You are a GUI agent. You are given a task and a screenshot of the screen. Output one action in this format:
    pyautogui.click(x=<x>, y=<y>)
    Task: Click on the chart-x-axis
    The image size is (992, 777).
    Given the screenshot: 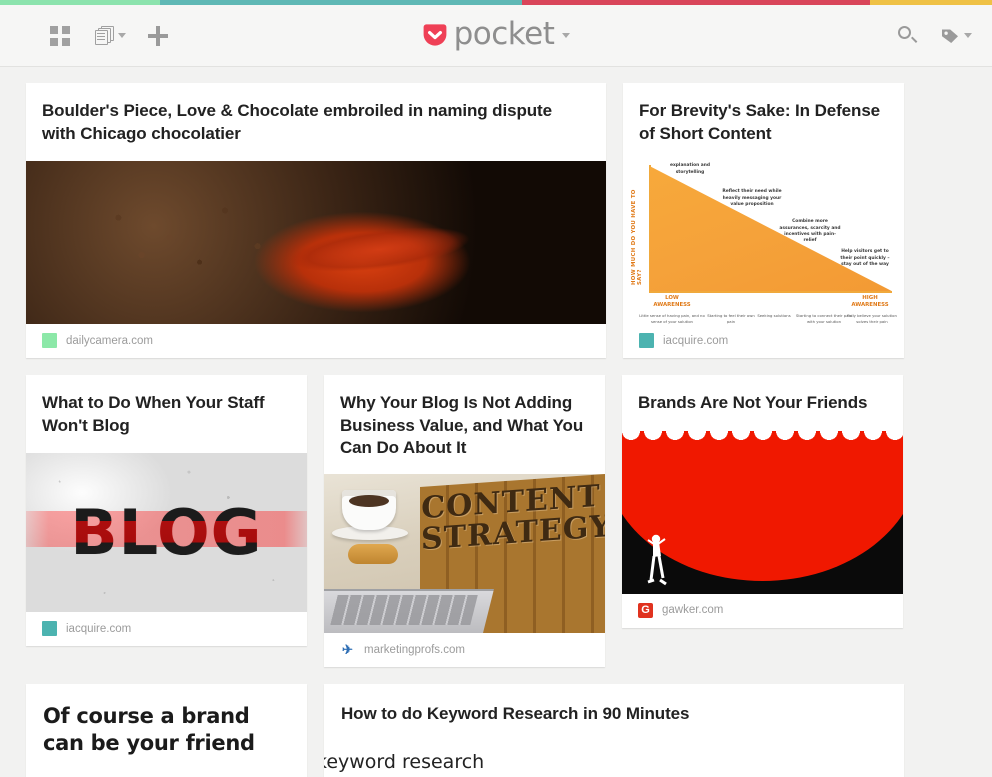 What is the action you would take?
    pyautogui.click(x=770, y=292)
    